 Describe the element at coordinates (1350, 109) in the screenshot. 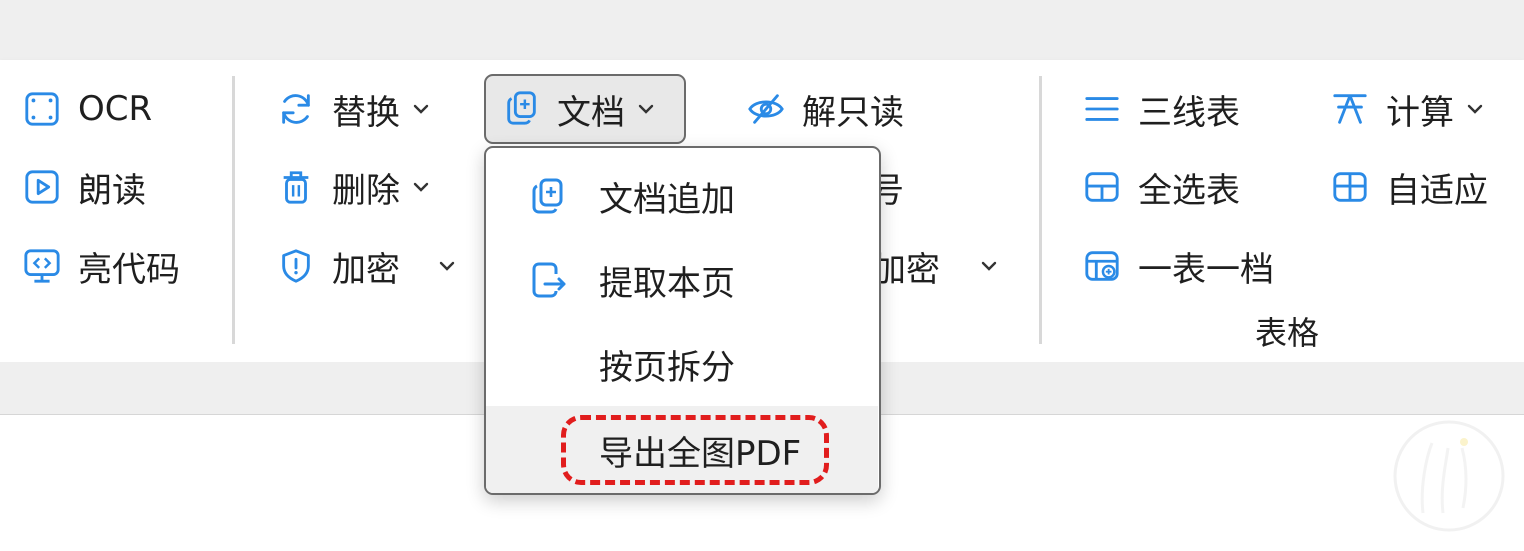

I see `formula-icon` at that location.